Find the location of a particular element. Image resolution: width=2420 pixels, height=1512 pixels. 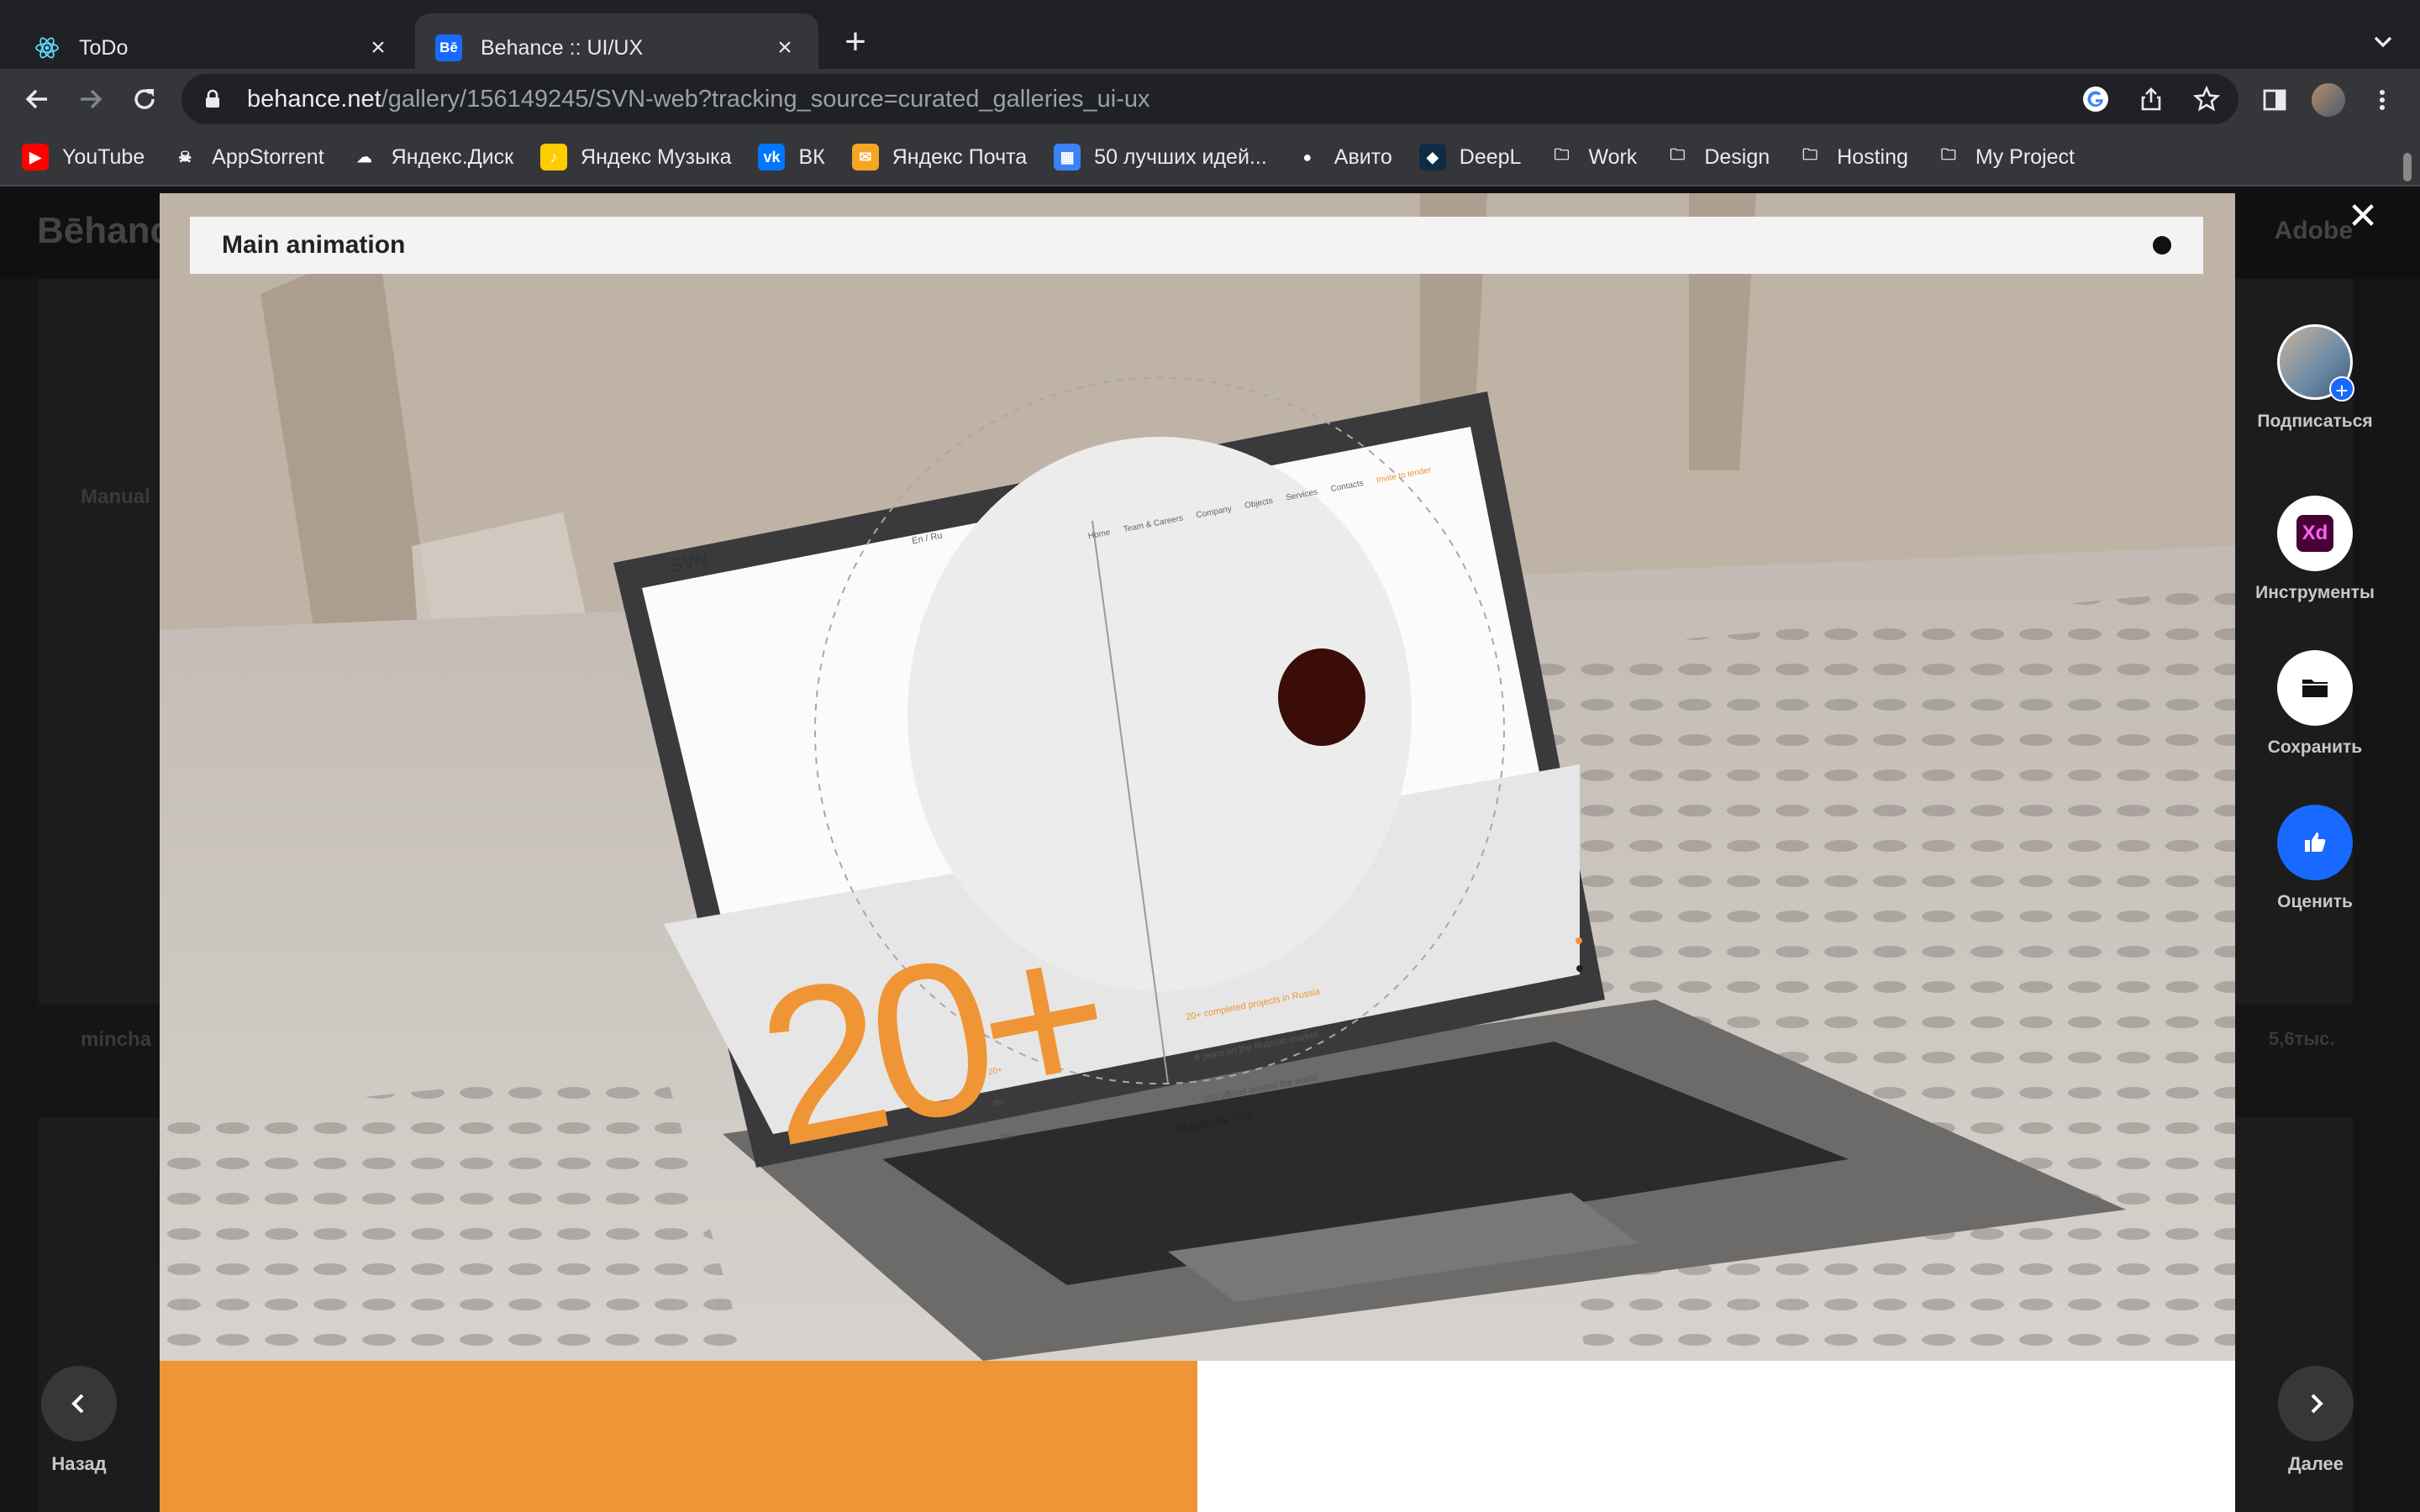

bookmark-item: ● Авито is located at coordinates (1343, 157).